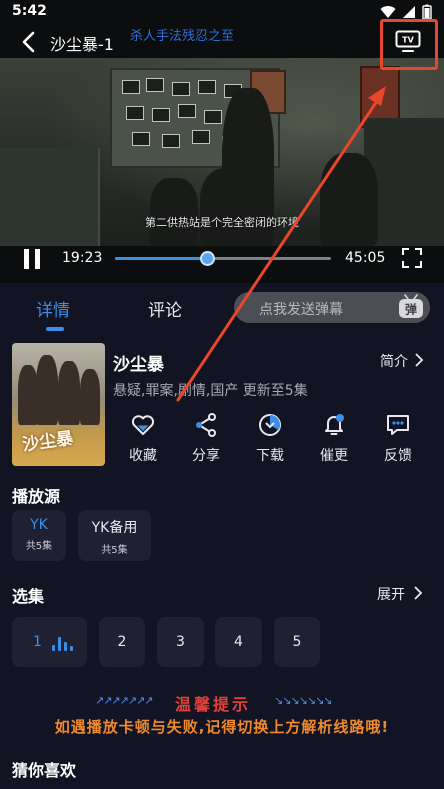 The width and height of the screenshot is (444, 789). Describe the element at coordinates (222, 308) in the screenshot. I see `detail-tabs: 详情 评论 点我发送弹幕 弹` at that location.